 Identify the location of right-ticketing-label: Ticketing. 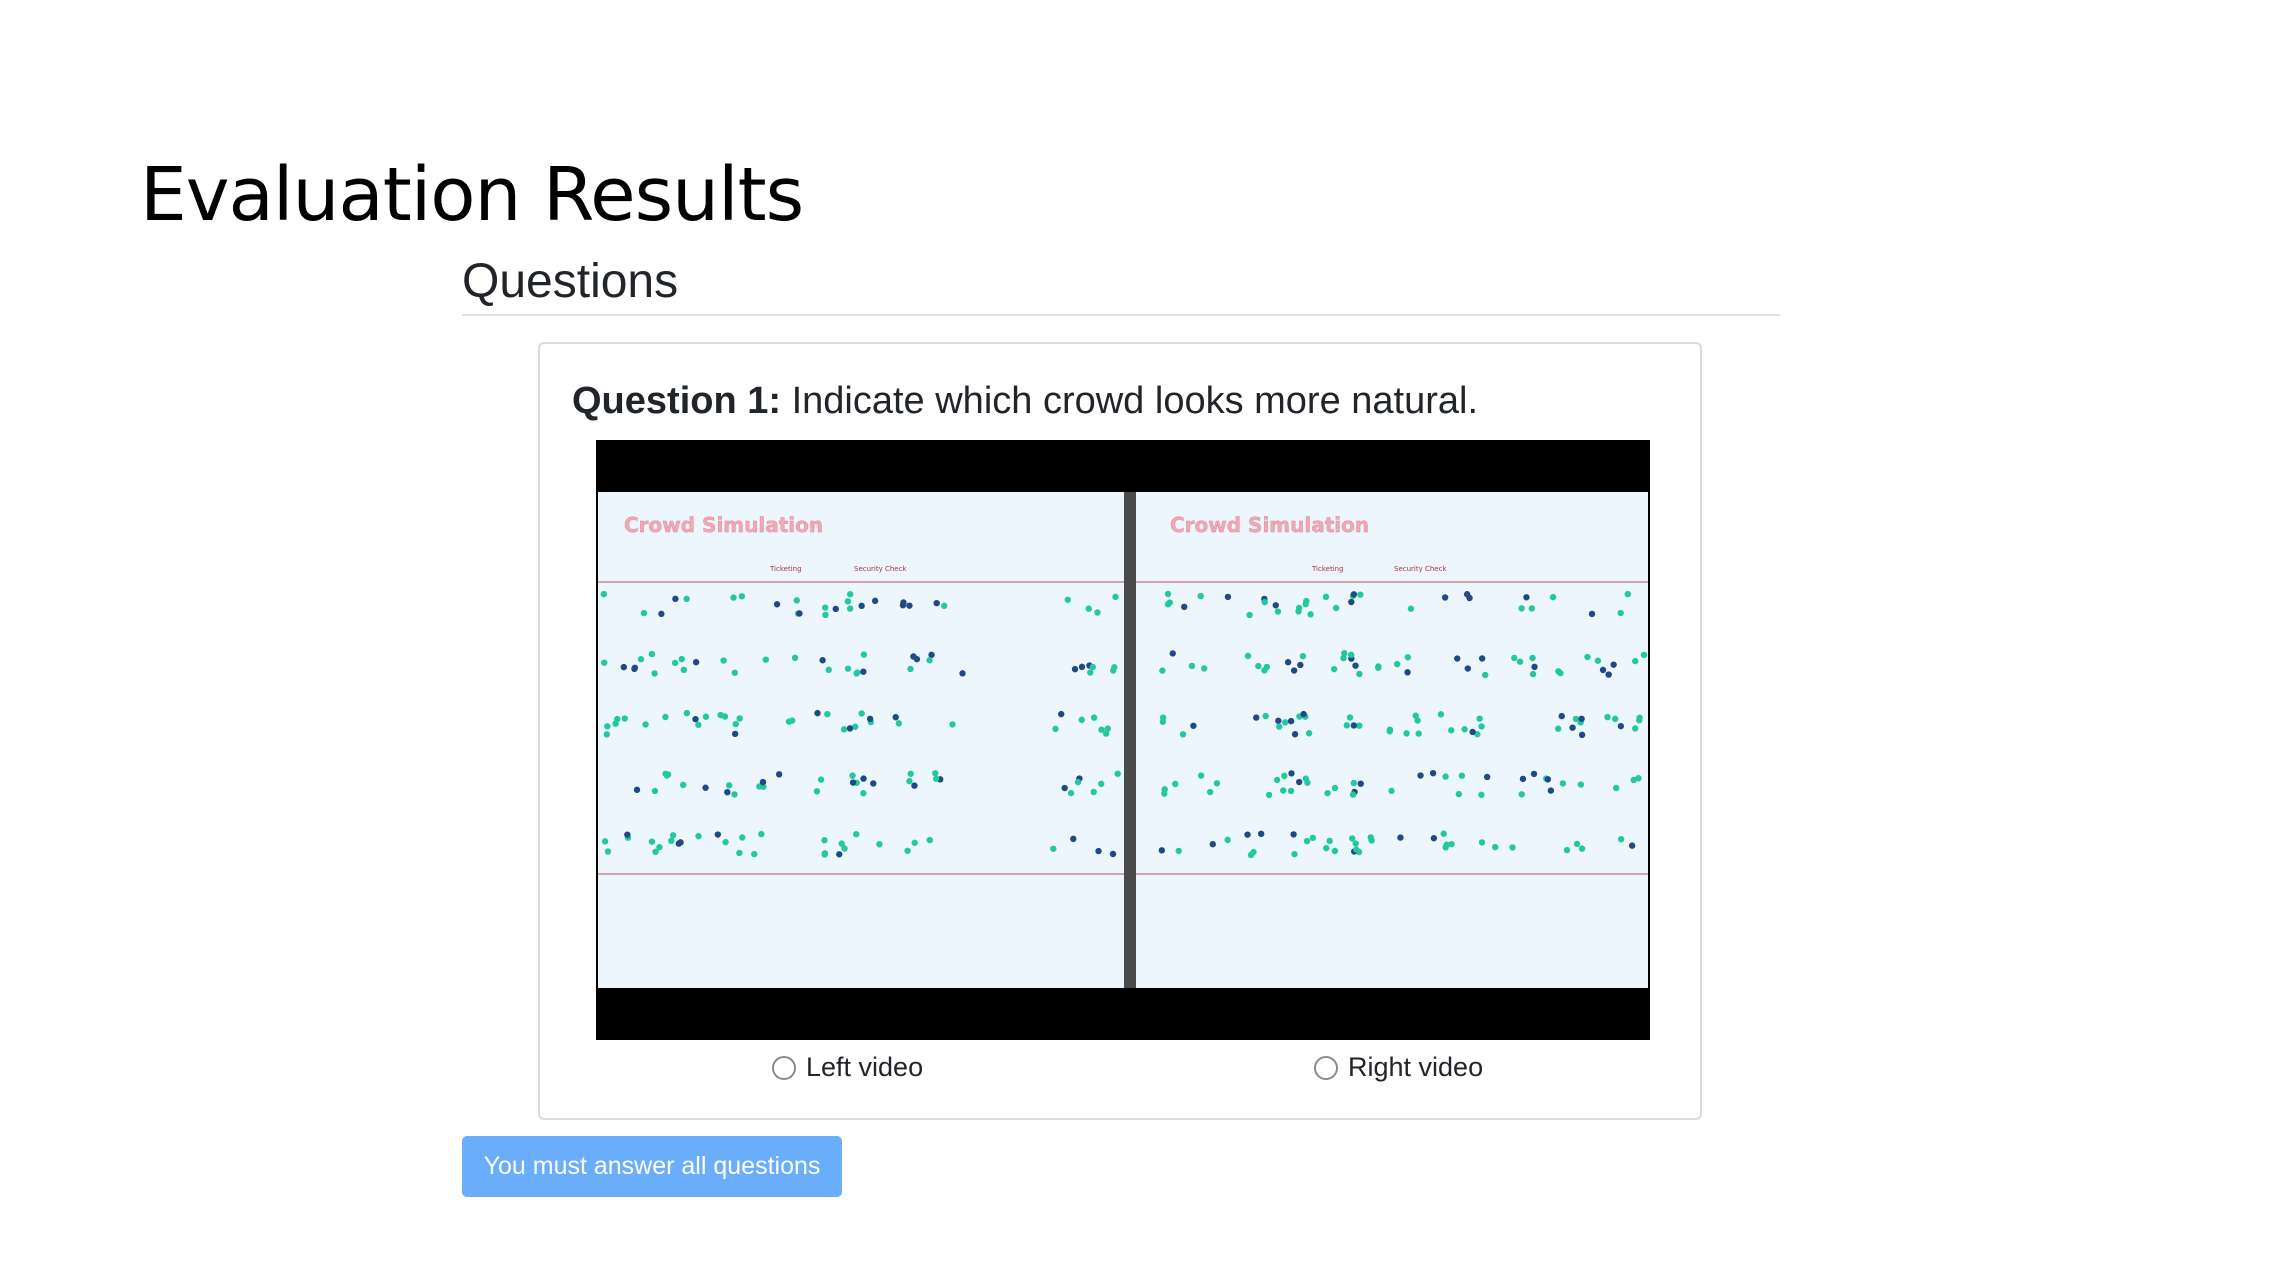
(1327, 569).